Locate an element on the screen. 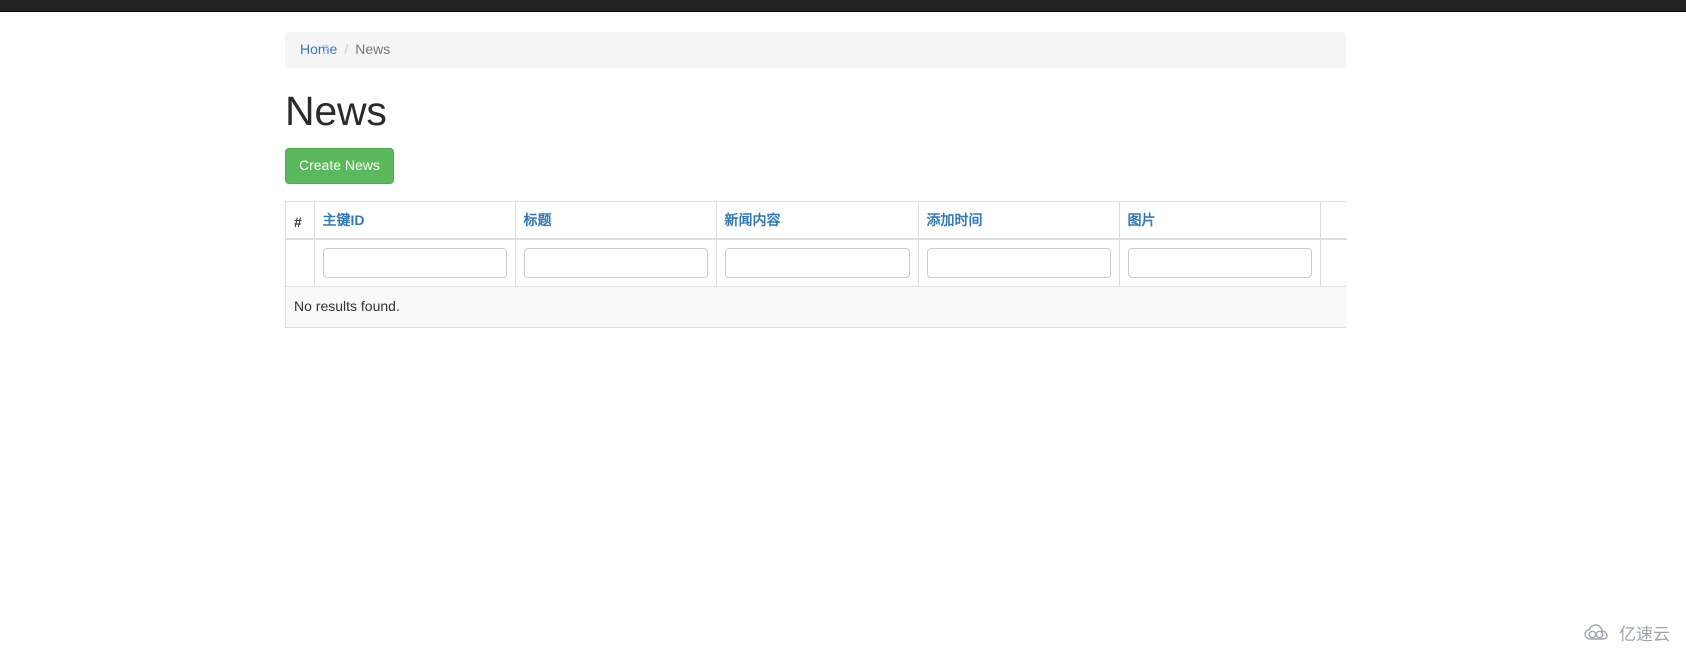 This screenshot has height=655, width=1686. column-header-title-label: 标题 is located at coordinates (537, 220).